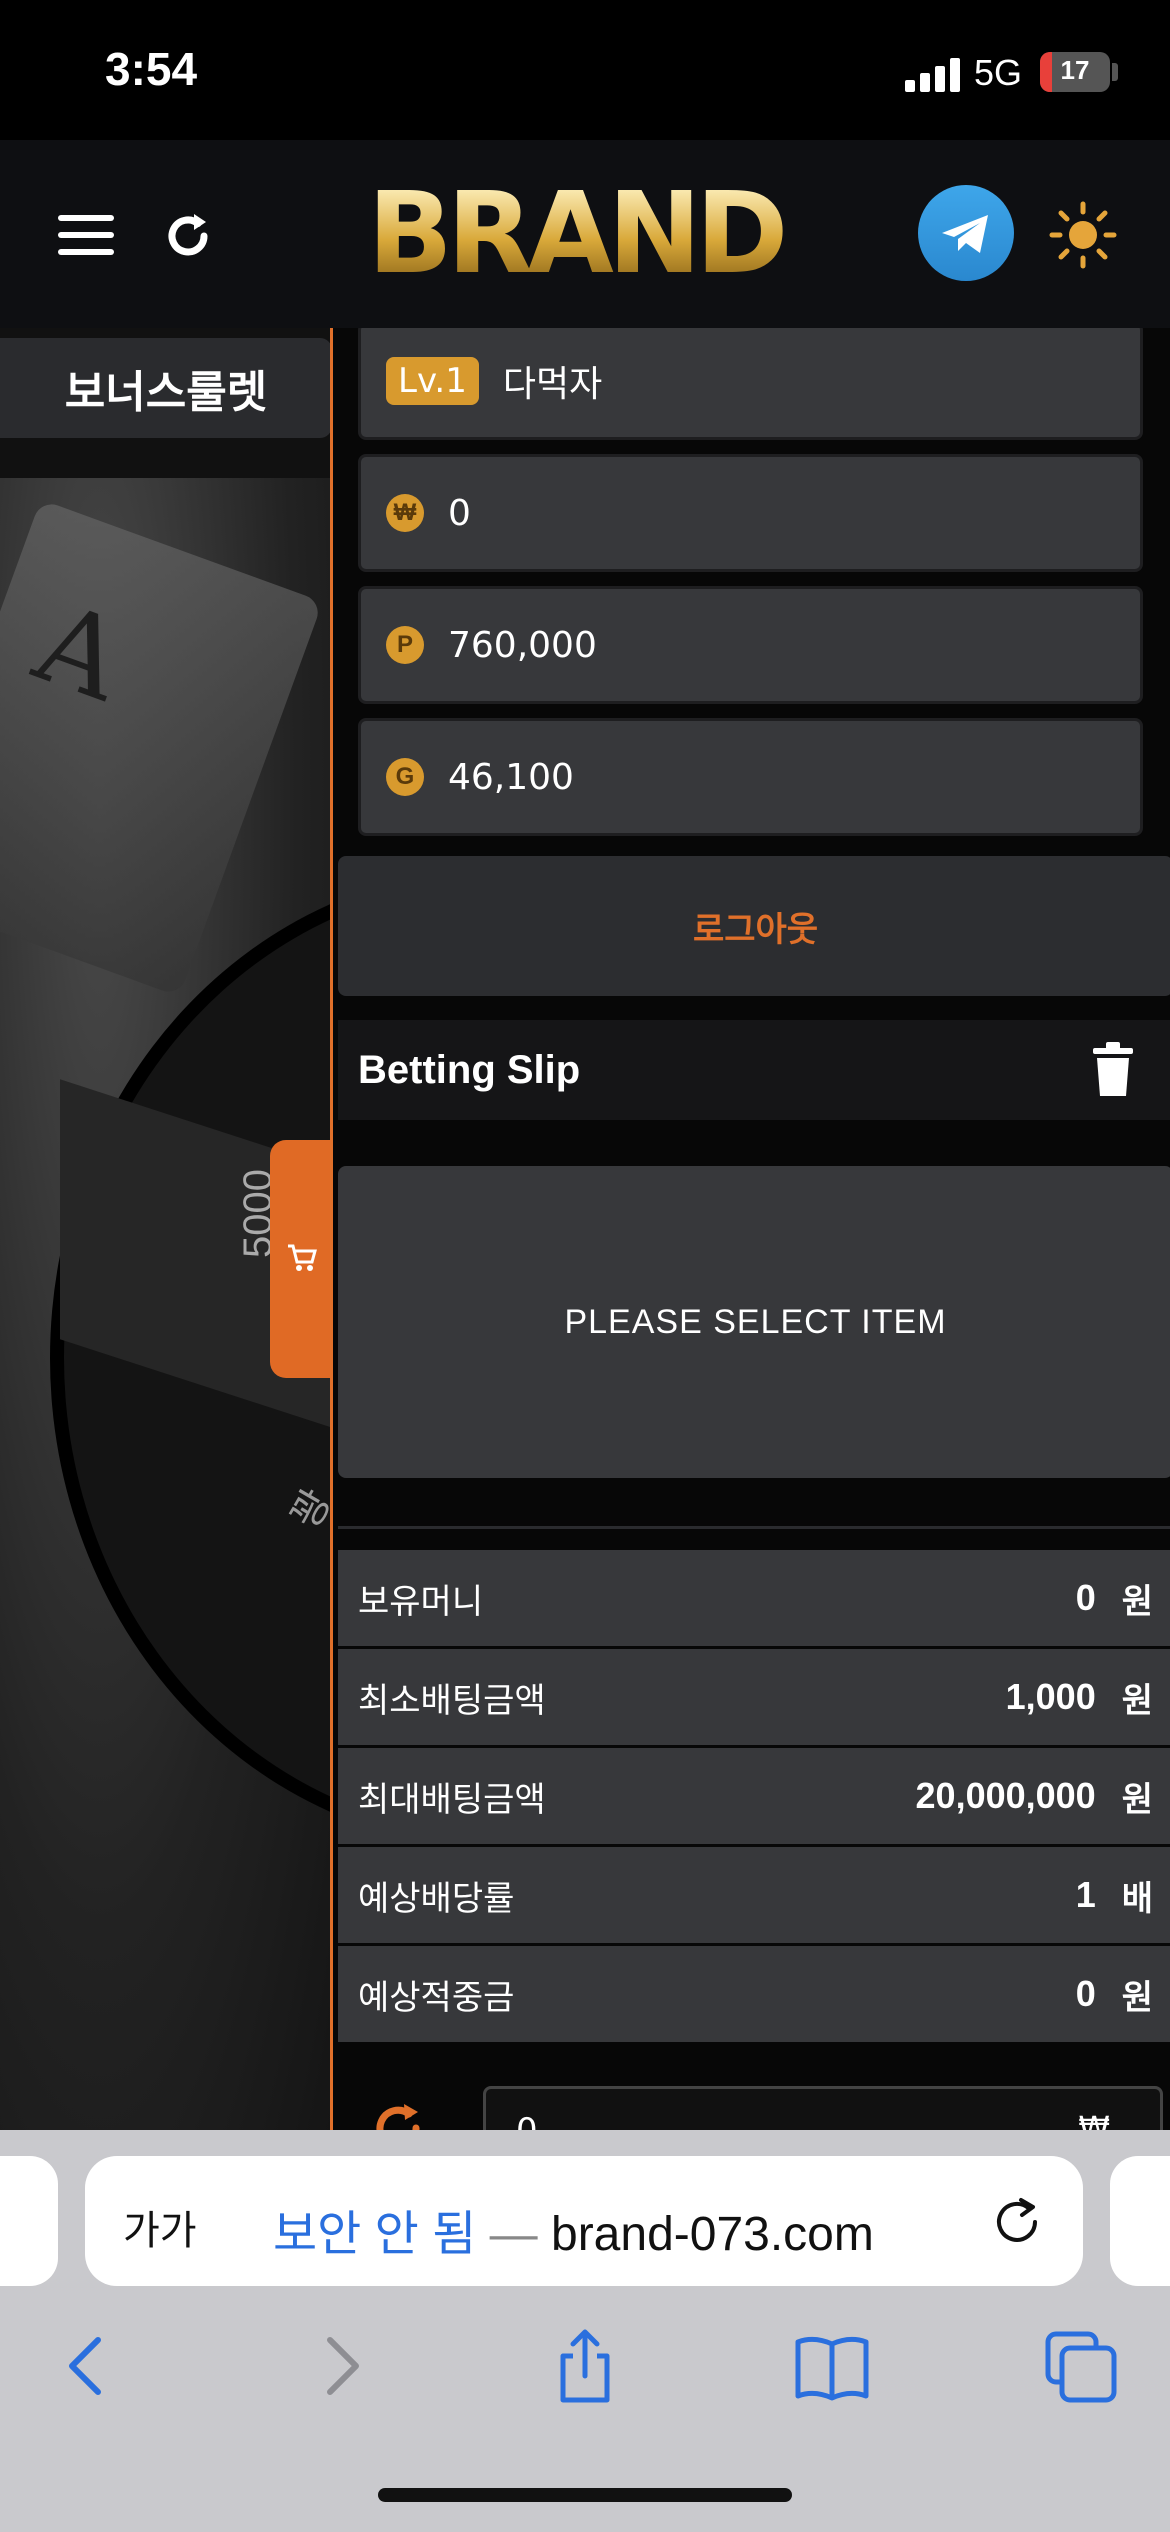  What do you see at coordinates (1005, 1795) in the screenshot?
I see `bet-info-value: 20,000,000` at bounding box center [1005, 1795].